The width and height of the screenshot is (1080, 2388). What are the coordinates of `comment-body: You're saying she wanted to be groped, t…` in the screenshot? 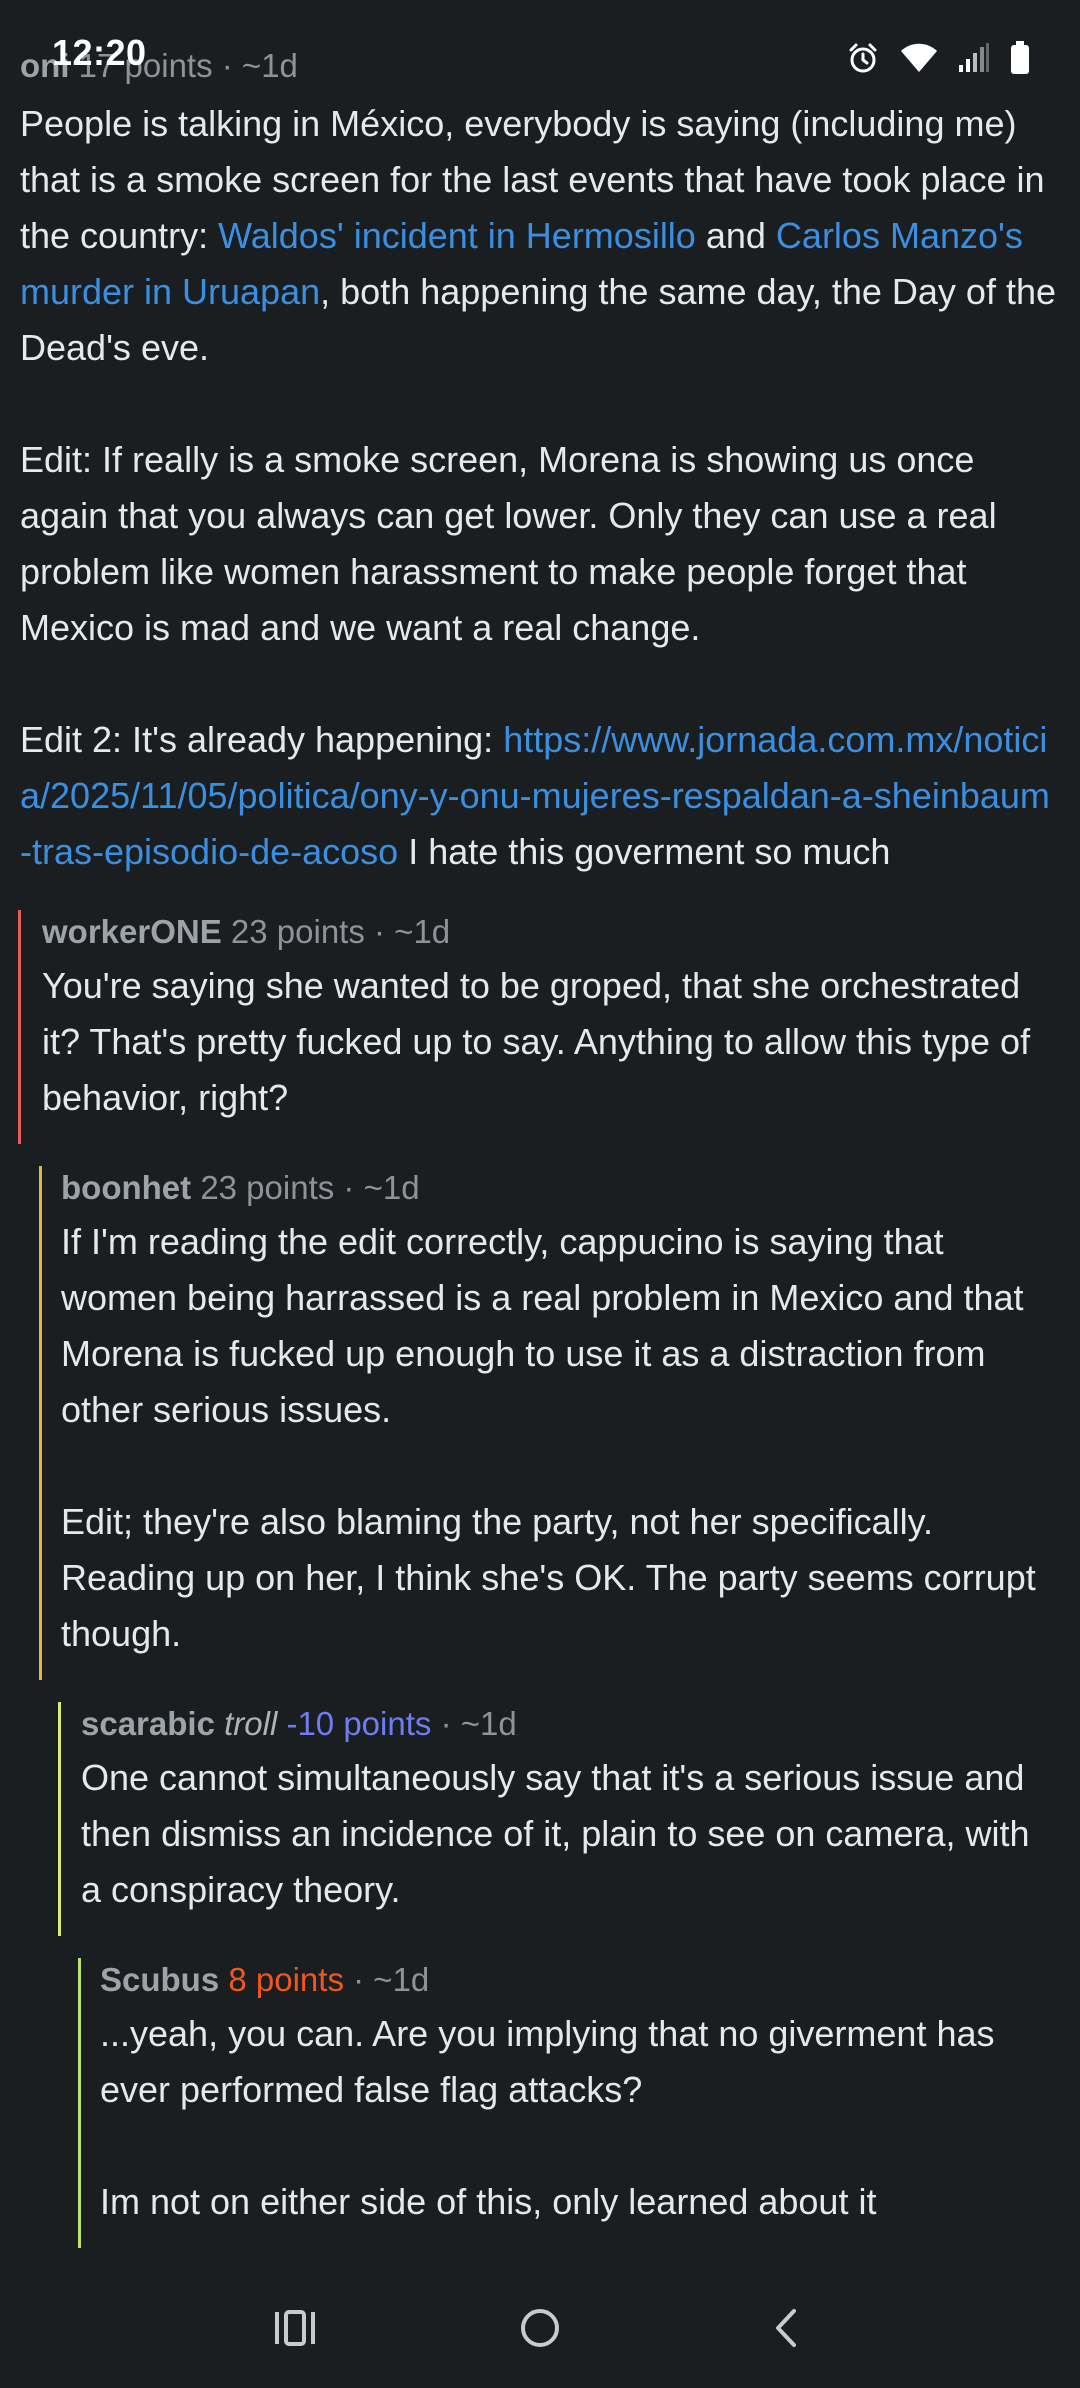 It's located at (550, 1051).